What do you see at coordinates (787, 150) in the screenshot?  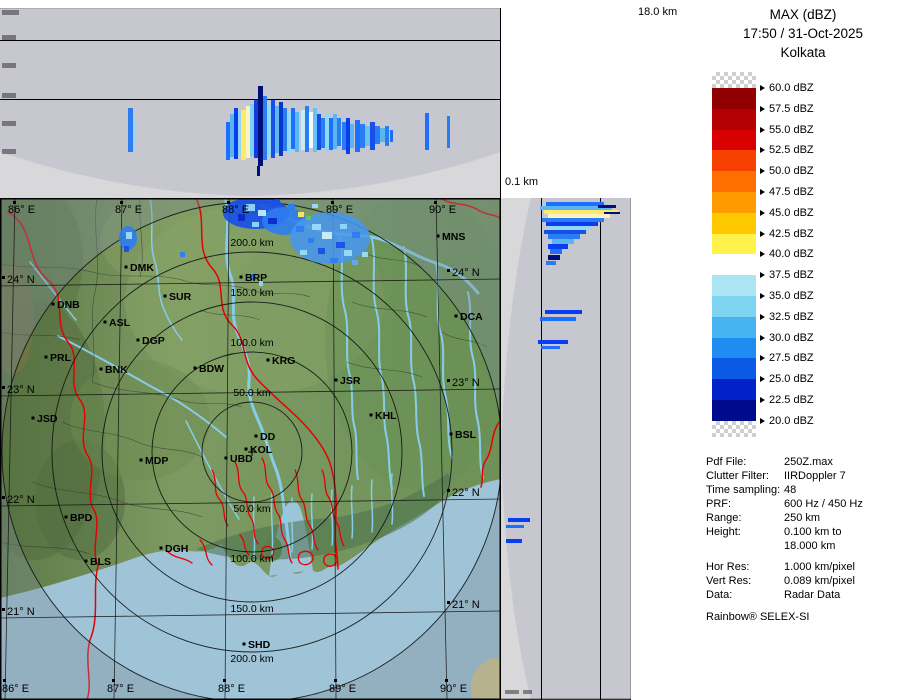 I see `legend-level-label: 52.5 dBZ` at bounding box center [787, 150].